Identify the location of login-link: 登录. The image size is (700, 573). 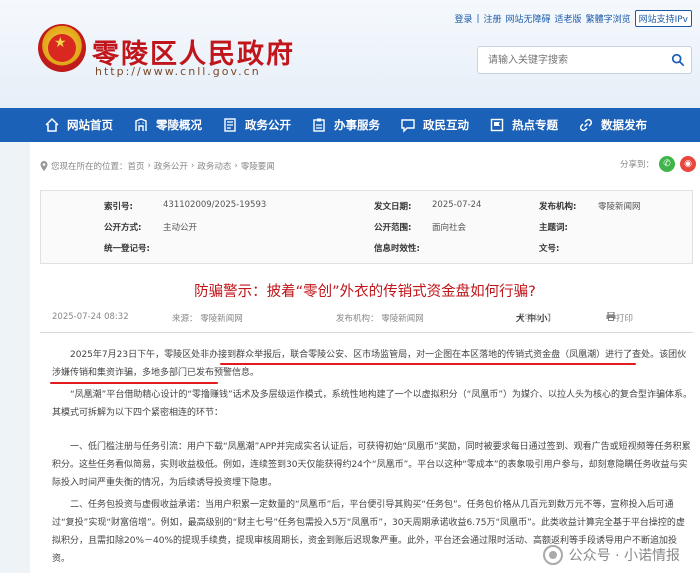
(463, 18).